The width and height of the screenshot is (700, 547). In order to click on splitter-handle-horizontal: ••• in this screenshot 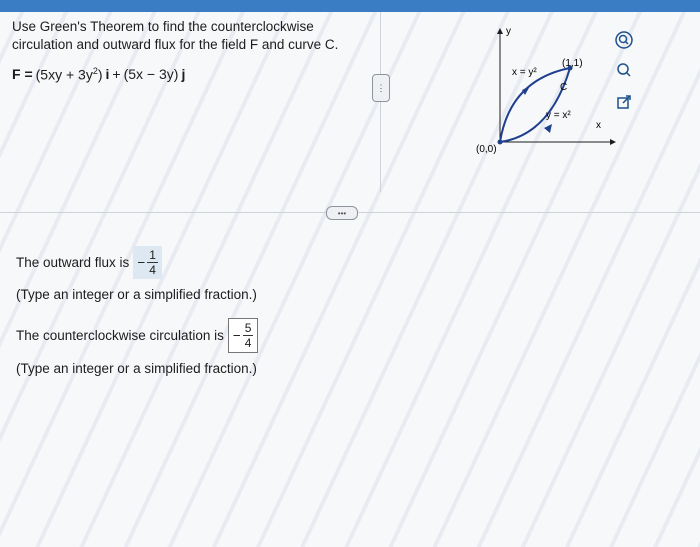, I will do `click(342, 213)`.